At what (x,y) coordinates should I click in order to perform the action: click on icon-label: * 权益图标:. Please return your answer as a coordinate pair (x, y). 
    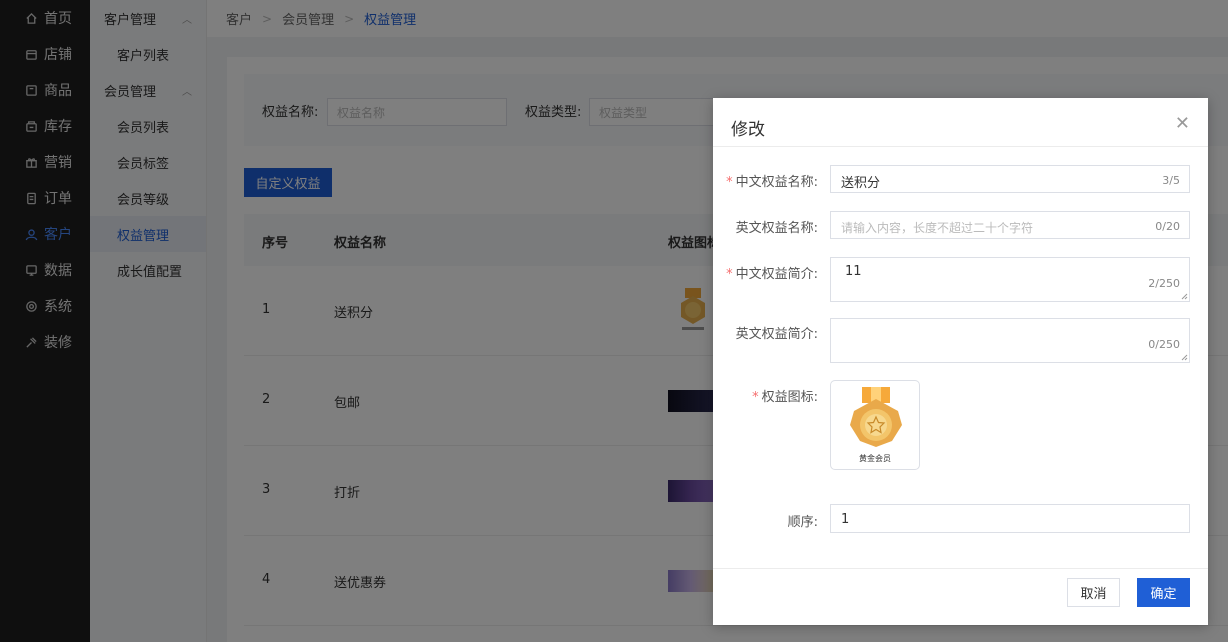
    Looking at the image, I should click on (785, 395).